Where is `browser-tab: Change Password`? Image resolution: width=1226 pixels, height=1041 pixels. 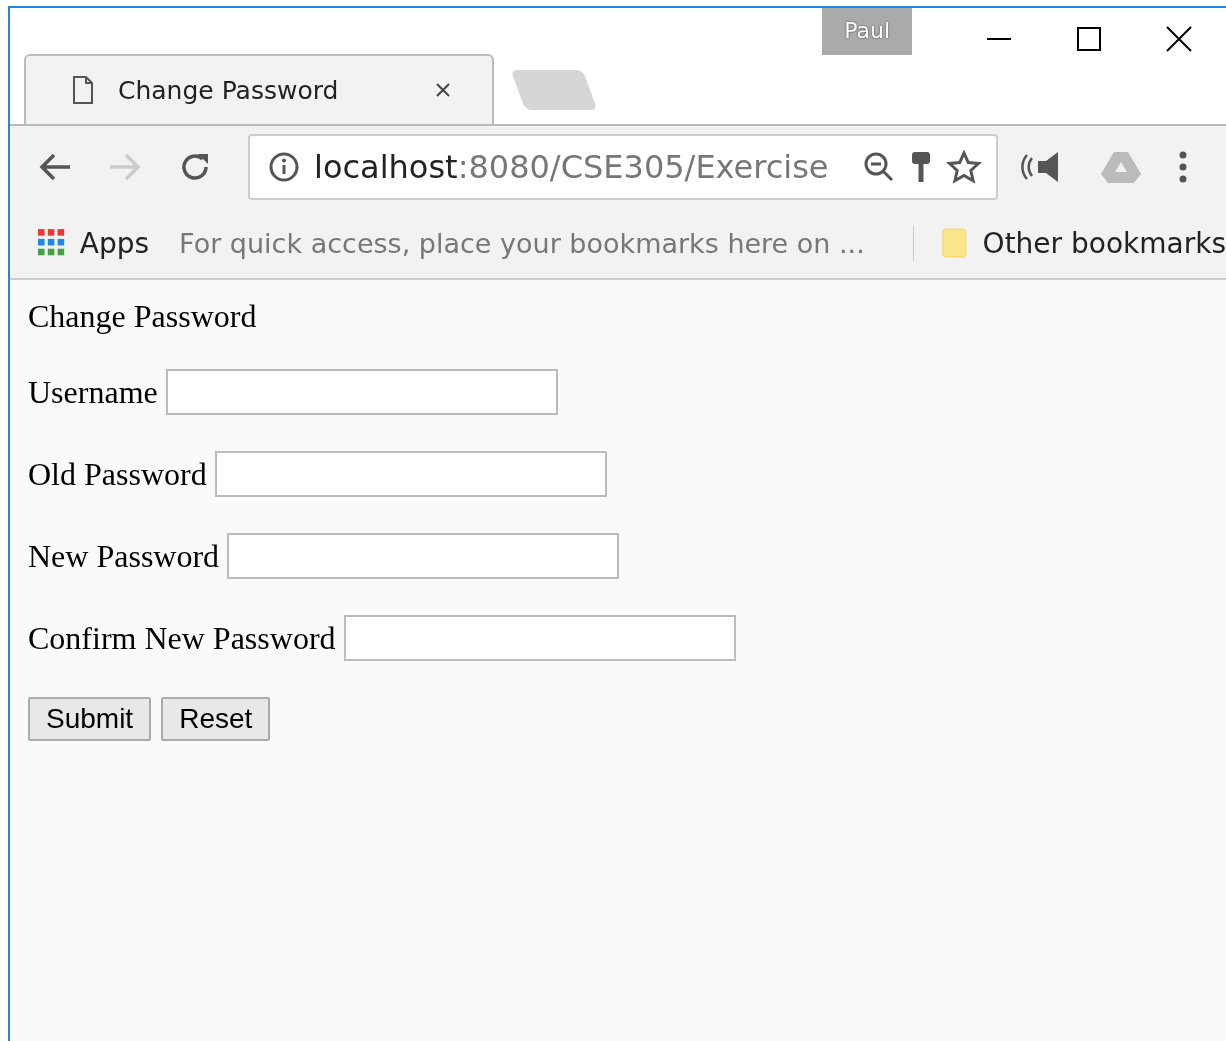
browser-tab: Change Password is located at coordinates (259, 89).